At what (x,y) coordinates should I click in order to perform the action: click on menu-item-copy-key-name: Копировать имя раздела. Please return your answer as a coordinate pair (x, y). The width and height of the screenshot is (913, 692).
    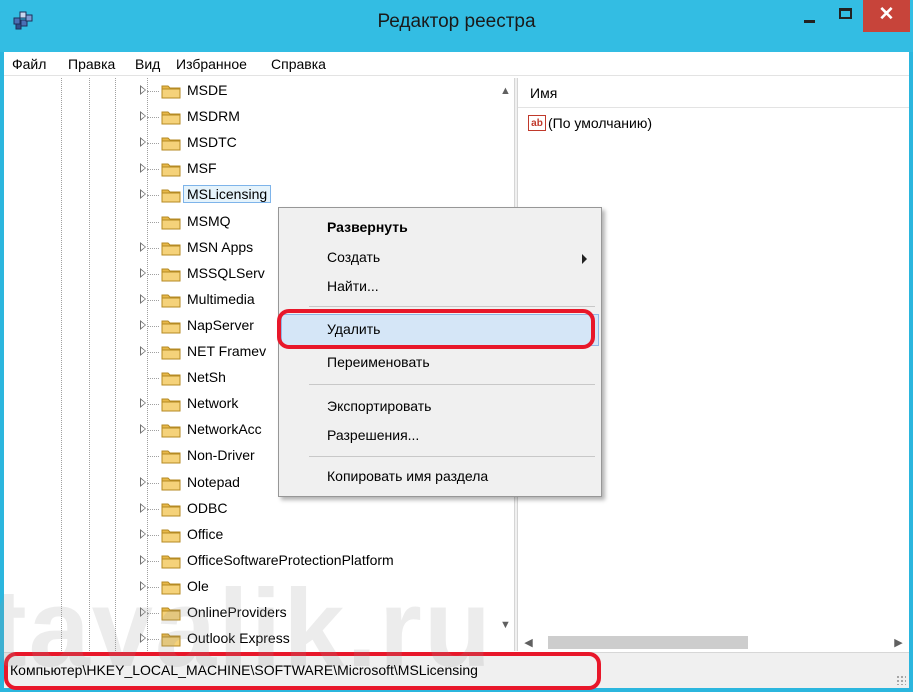
    Looking at the image, I should click on (440, 477).